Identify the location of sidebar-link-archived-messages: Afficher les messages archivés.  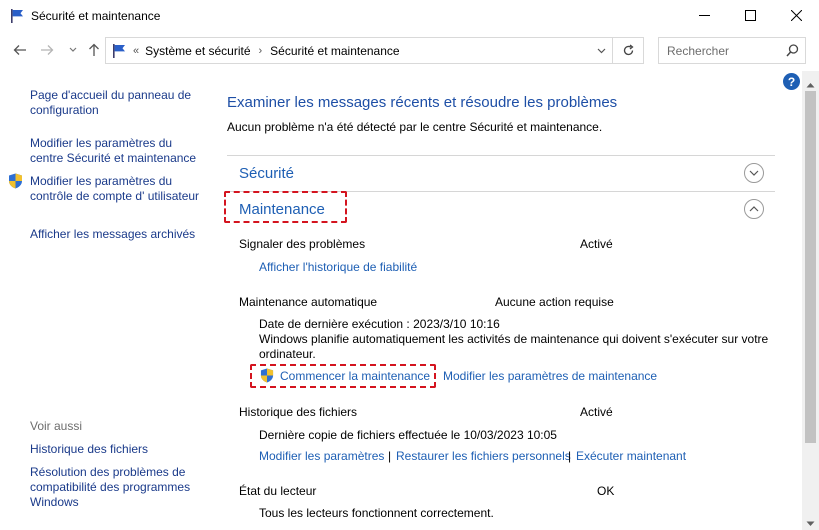
(115, 234).